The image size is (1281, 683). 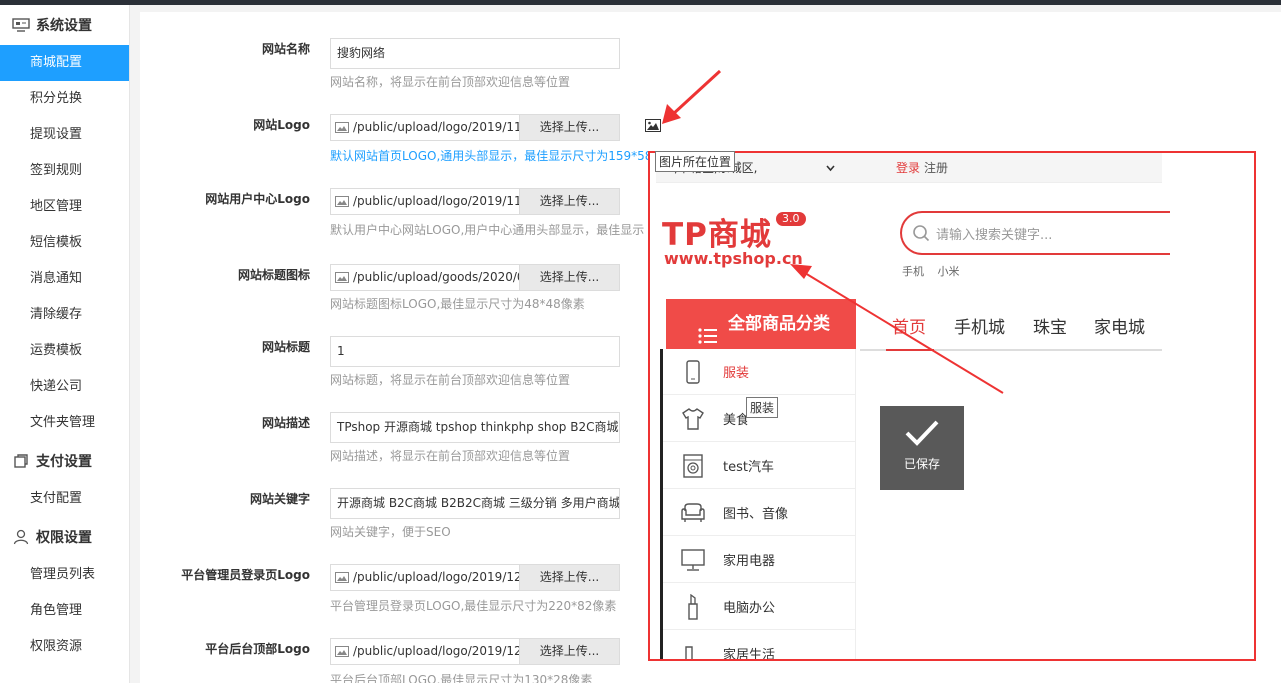 What do you see at coordinates (748, 467) in the screenshot?
I see `category-label: test汽车` at bounding box center [748, 467].